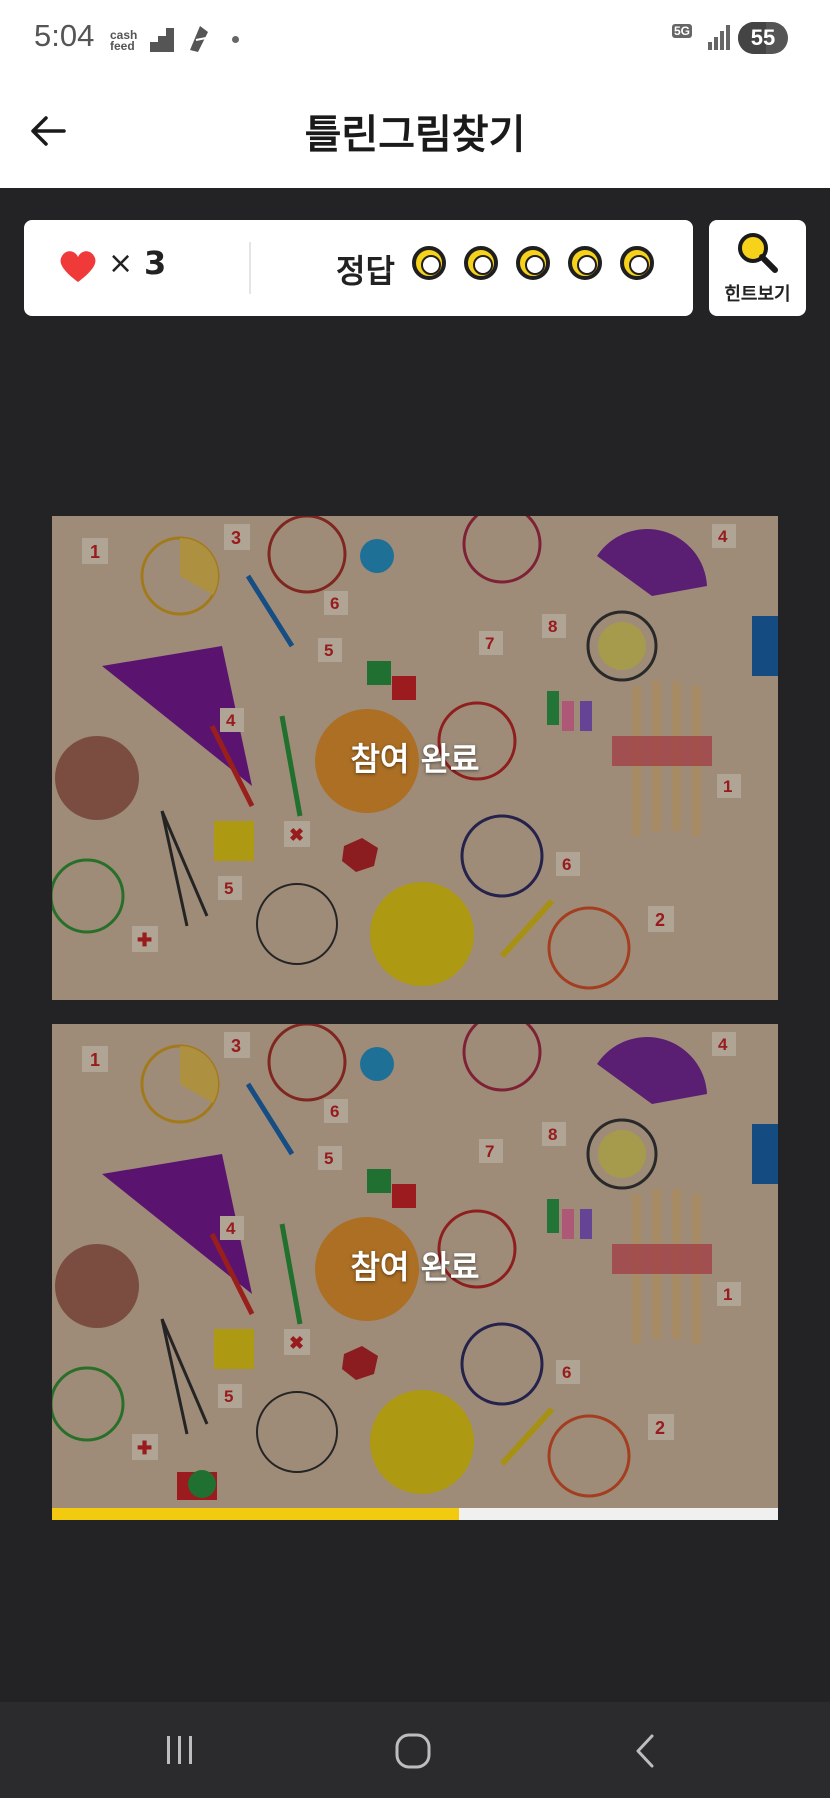 Image resolution: width=830 pixels, height=1798 pixels. What do you see at coordinates (64, 35) in the screenshot?
I see `status-time: 5:04` at bounding box center [64, 35].